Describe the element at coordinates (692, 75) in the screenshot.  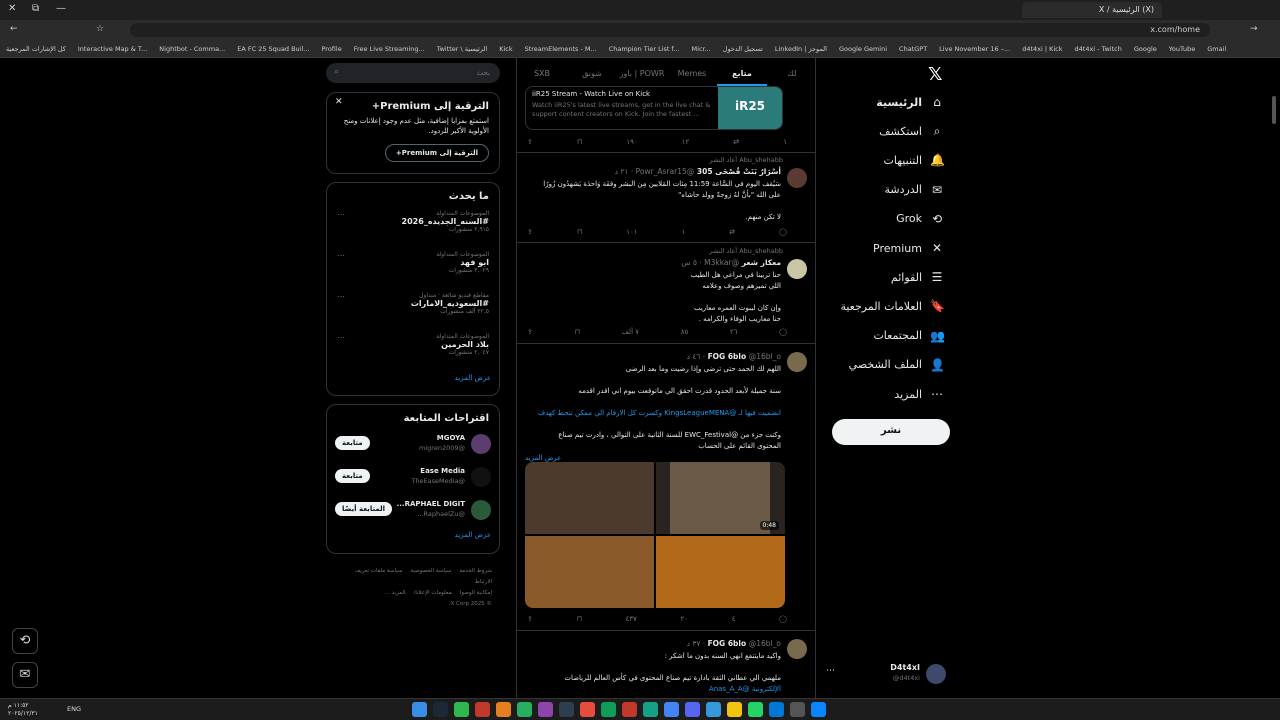
I see `timeline-tab: Memes` at that location.